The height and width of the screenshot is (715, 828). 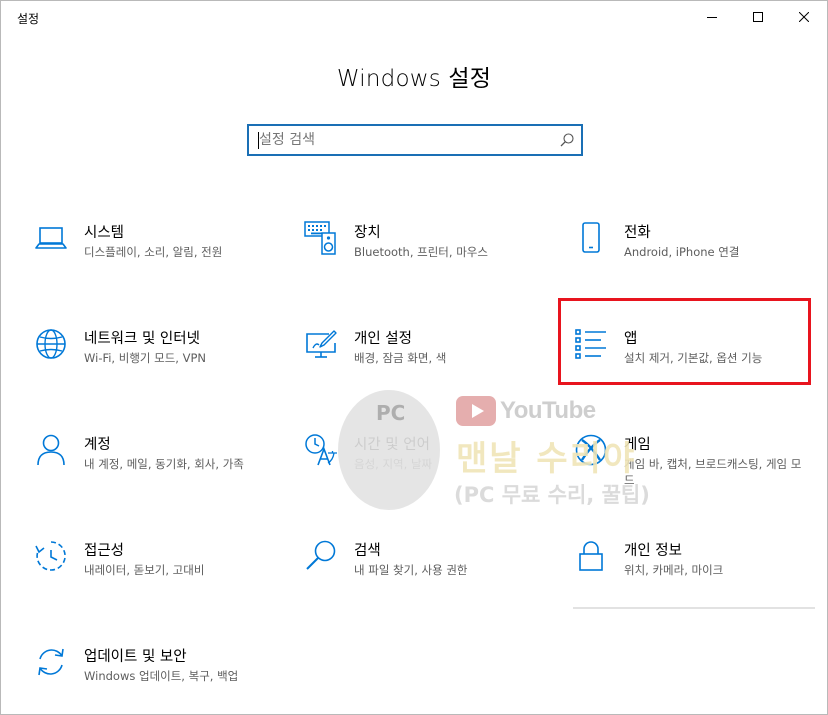 I want to click on search-icon, so click(x=567, y=140).